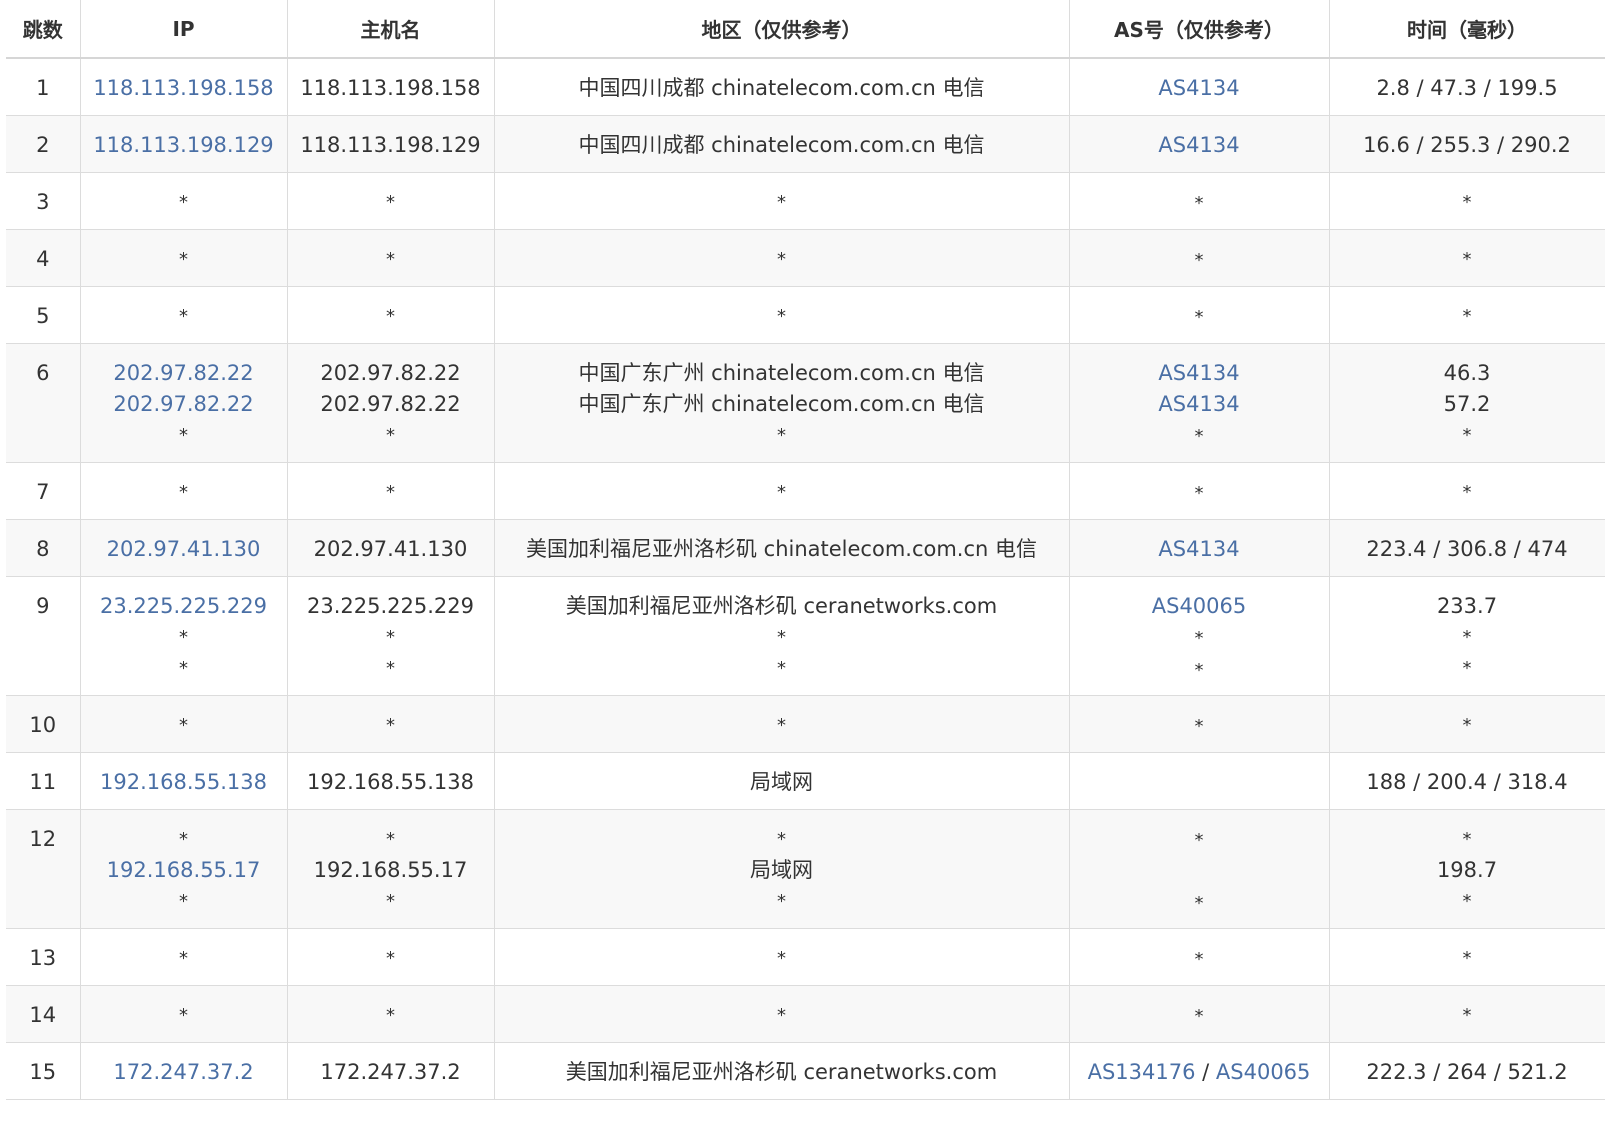 Image resolution: width=1605 pixels, height=1137 pixels. Describe the element at coordinates (43, 29) in the screenshot. I see `column-header-hop: 跳数` at that location.